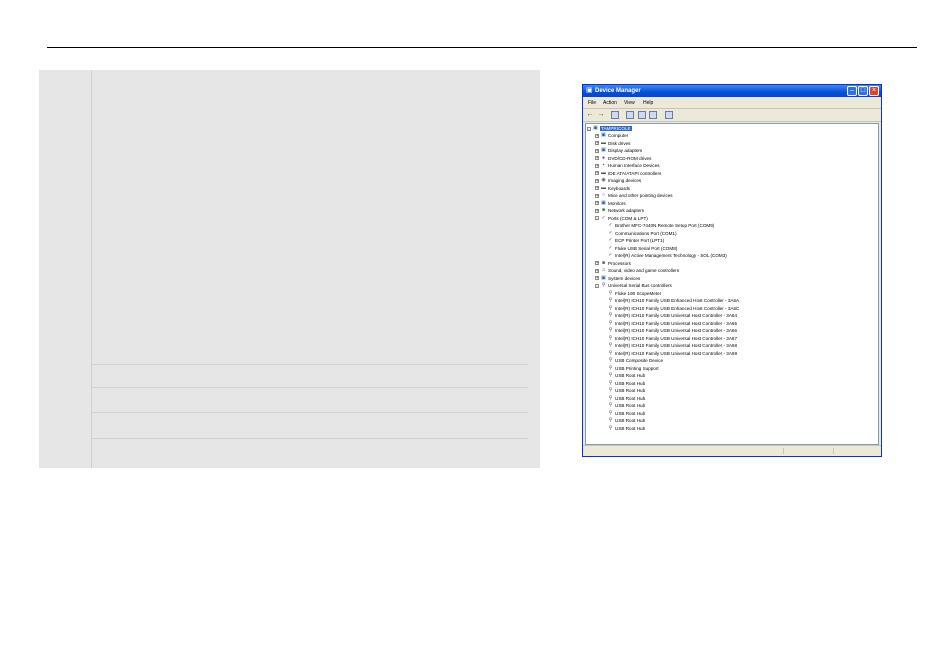  What do you see at coordinates (590, 115) in the screenshot?
I see `back-icon: ←` at bounding box center [590, 115].